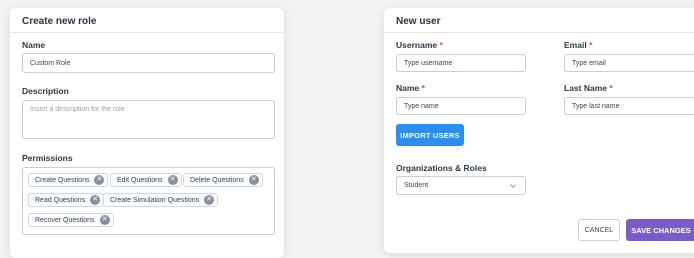 The width and height of the screenshot is (694, 258). What do you see at coordinates (421, 106) in the screenshot?
I see `name-placeholder: Type name` at bounding box center [421, 106].